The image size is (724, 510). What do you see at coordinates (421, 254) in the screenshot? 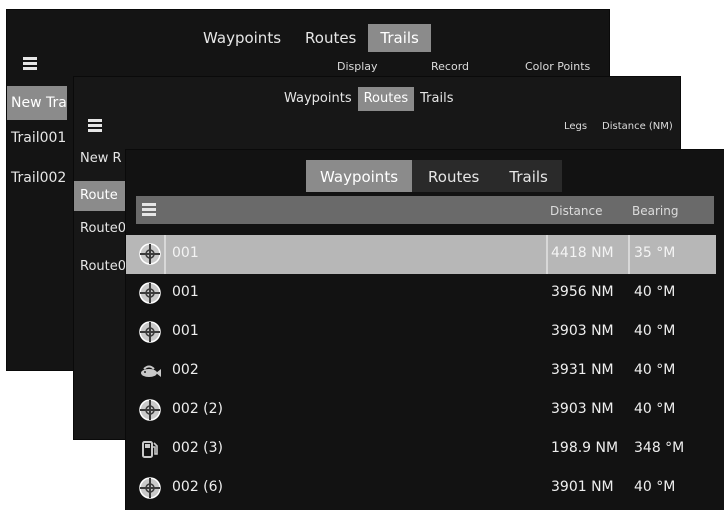
I see `table-row: 001 4418 NM 35 °M` at bounding box center [421, 254].